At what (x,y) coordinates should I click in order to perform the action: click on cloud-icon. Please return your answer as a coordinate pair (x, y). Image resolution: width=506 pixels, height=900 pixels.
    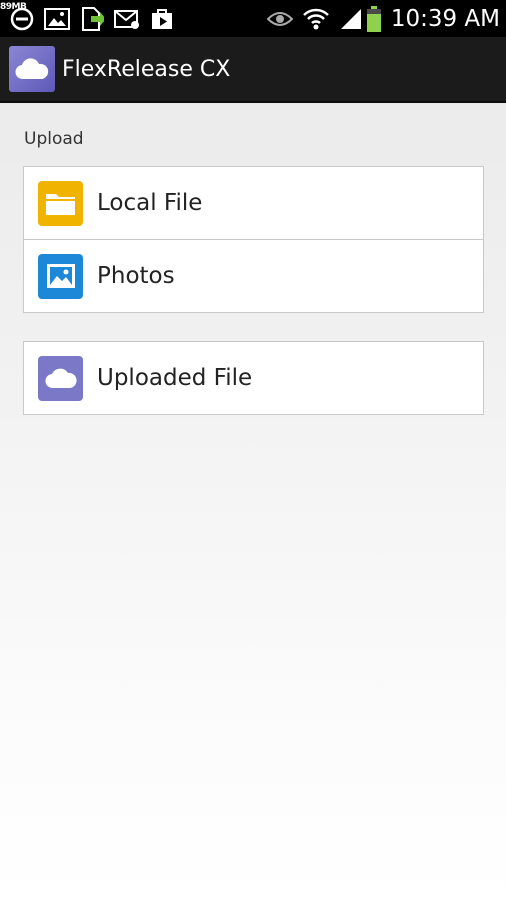
    Looking at the image, I should click on (60, 378).